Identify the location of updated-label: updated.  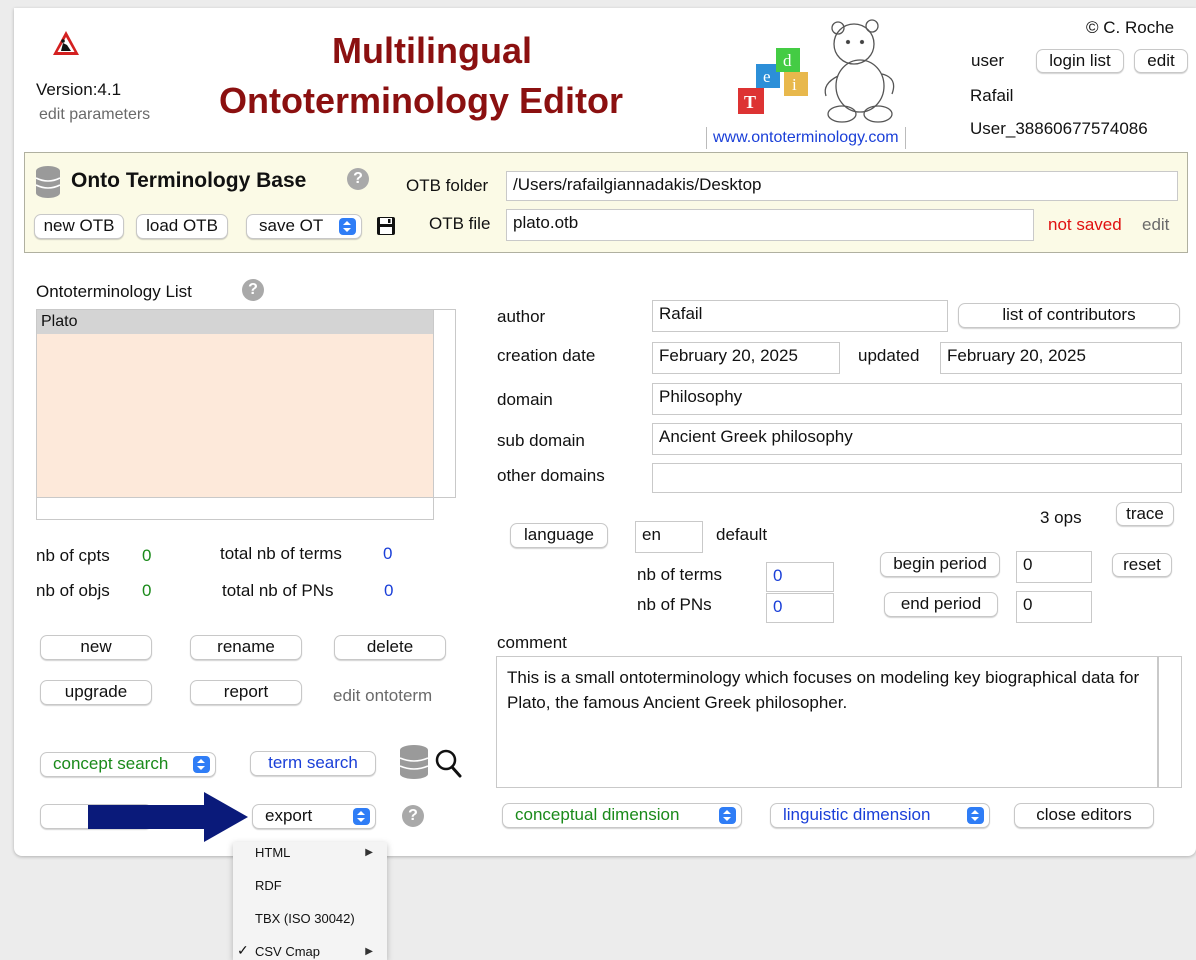
(889, 355).